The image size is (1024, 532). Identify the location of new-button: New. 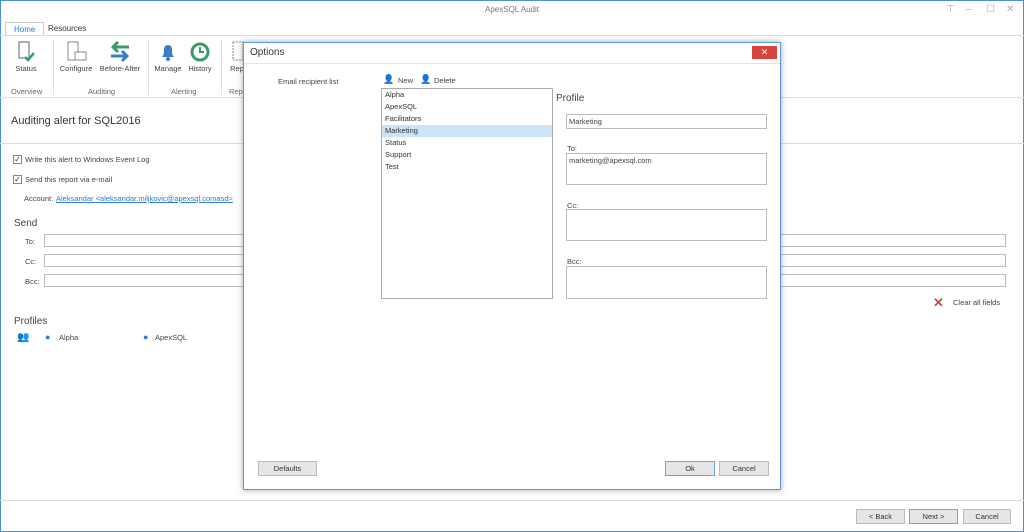
(405, 80).